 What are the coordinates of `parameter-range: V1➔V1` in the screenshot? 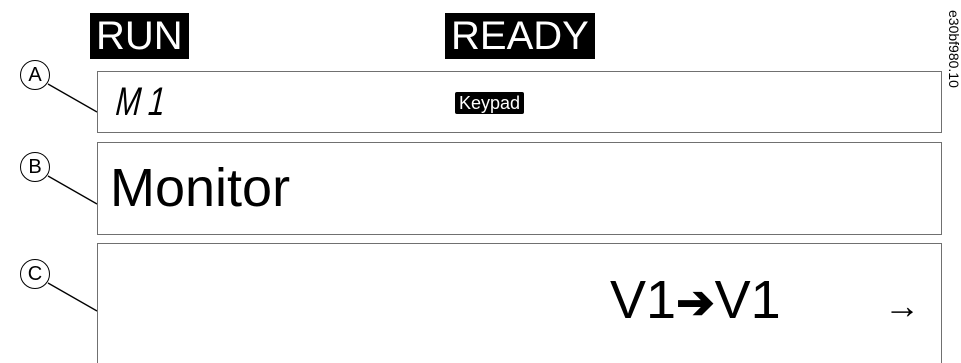 It's located at (695, 301).